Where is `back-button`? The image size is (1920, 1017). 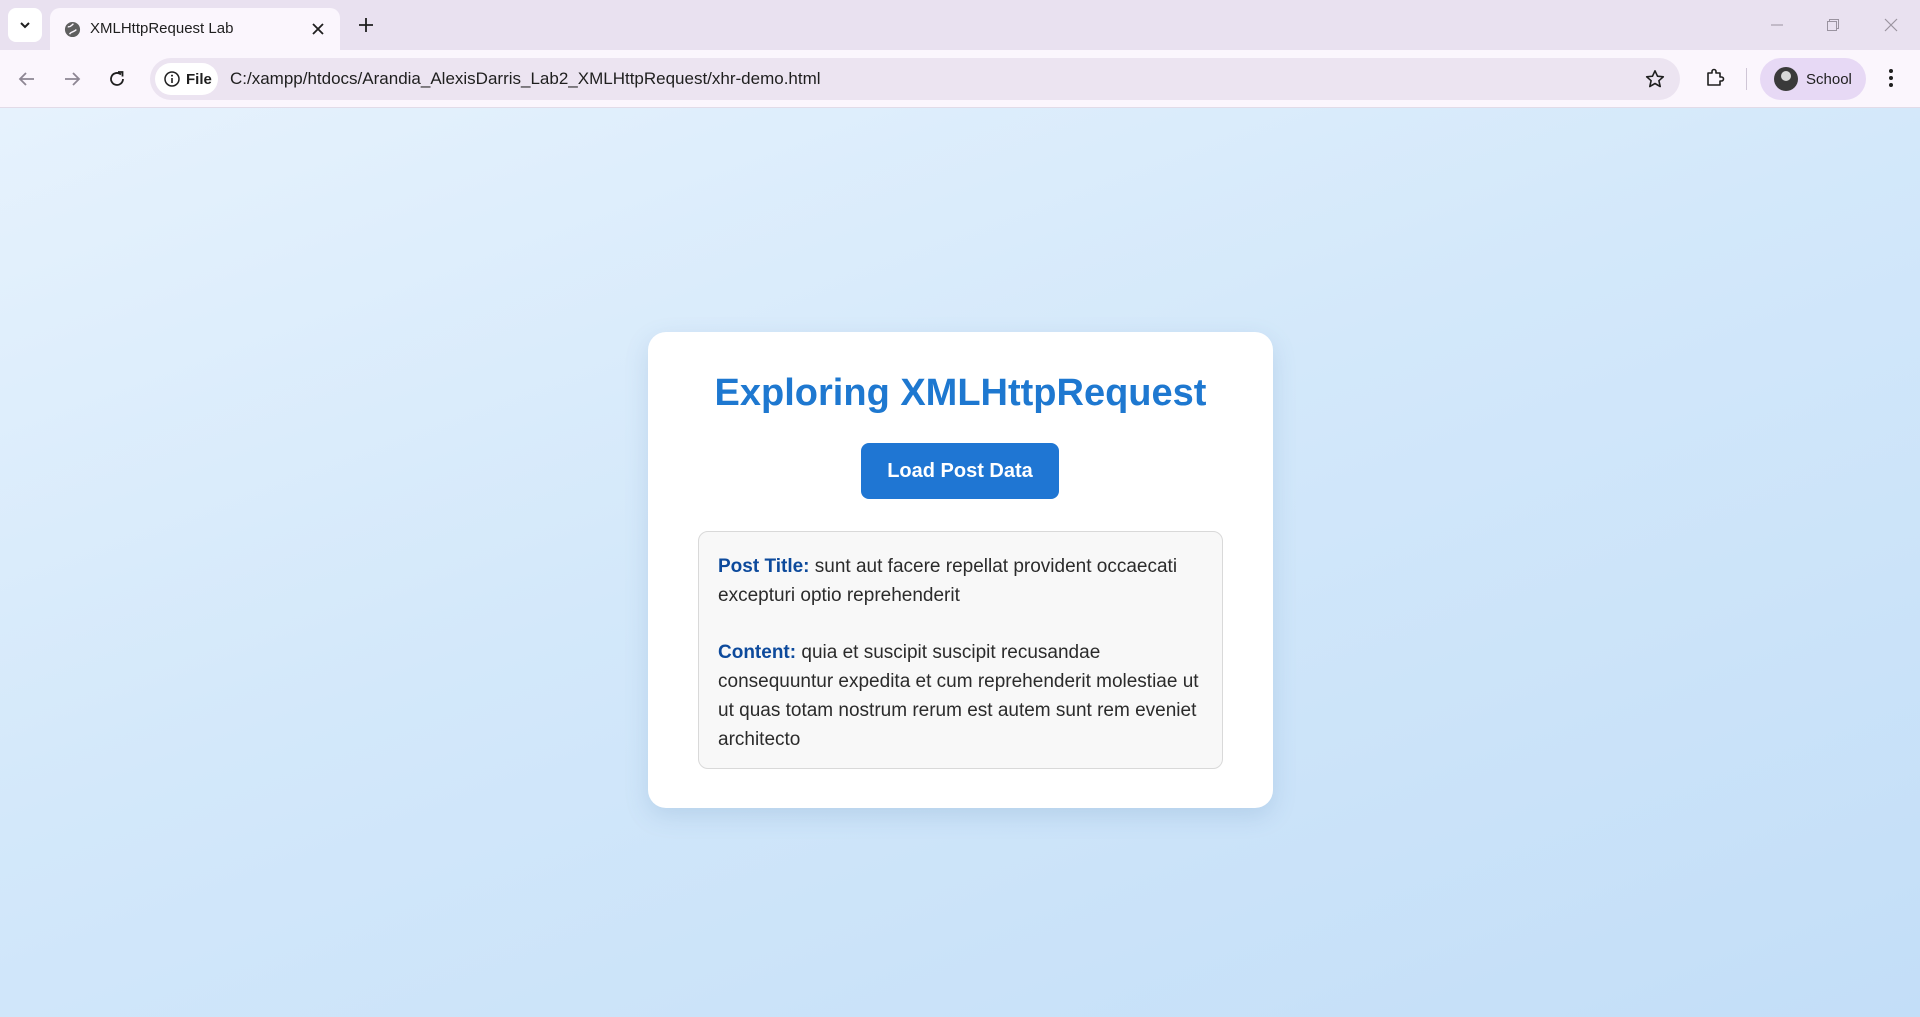 back-button is located at coordinates (27, 79).